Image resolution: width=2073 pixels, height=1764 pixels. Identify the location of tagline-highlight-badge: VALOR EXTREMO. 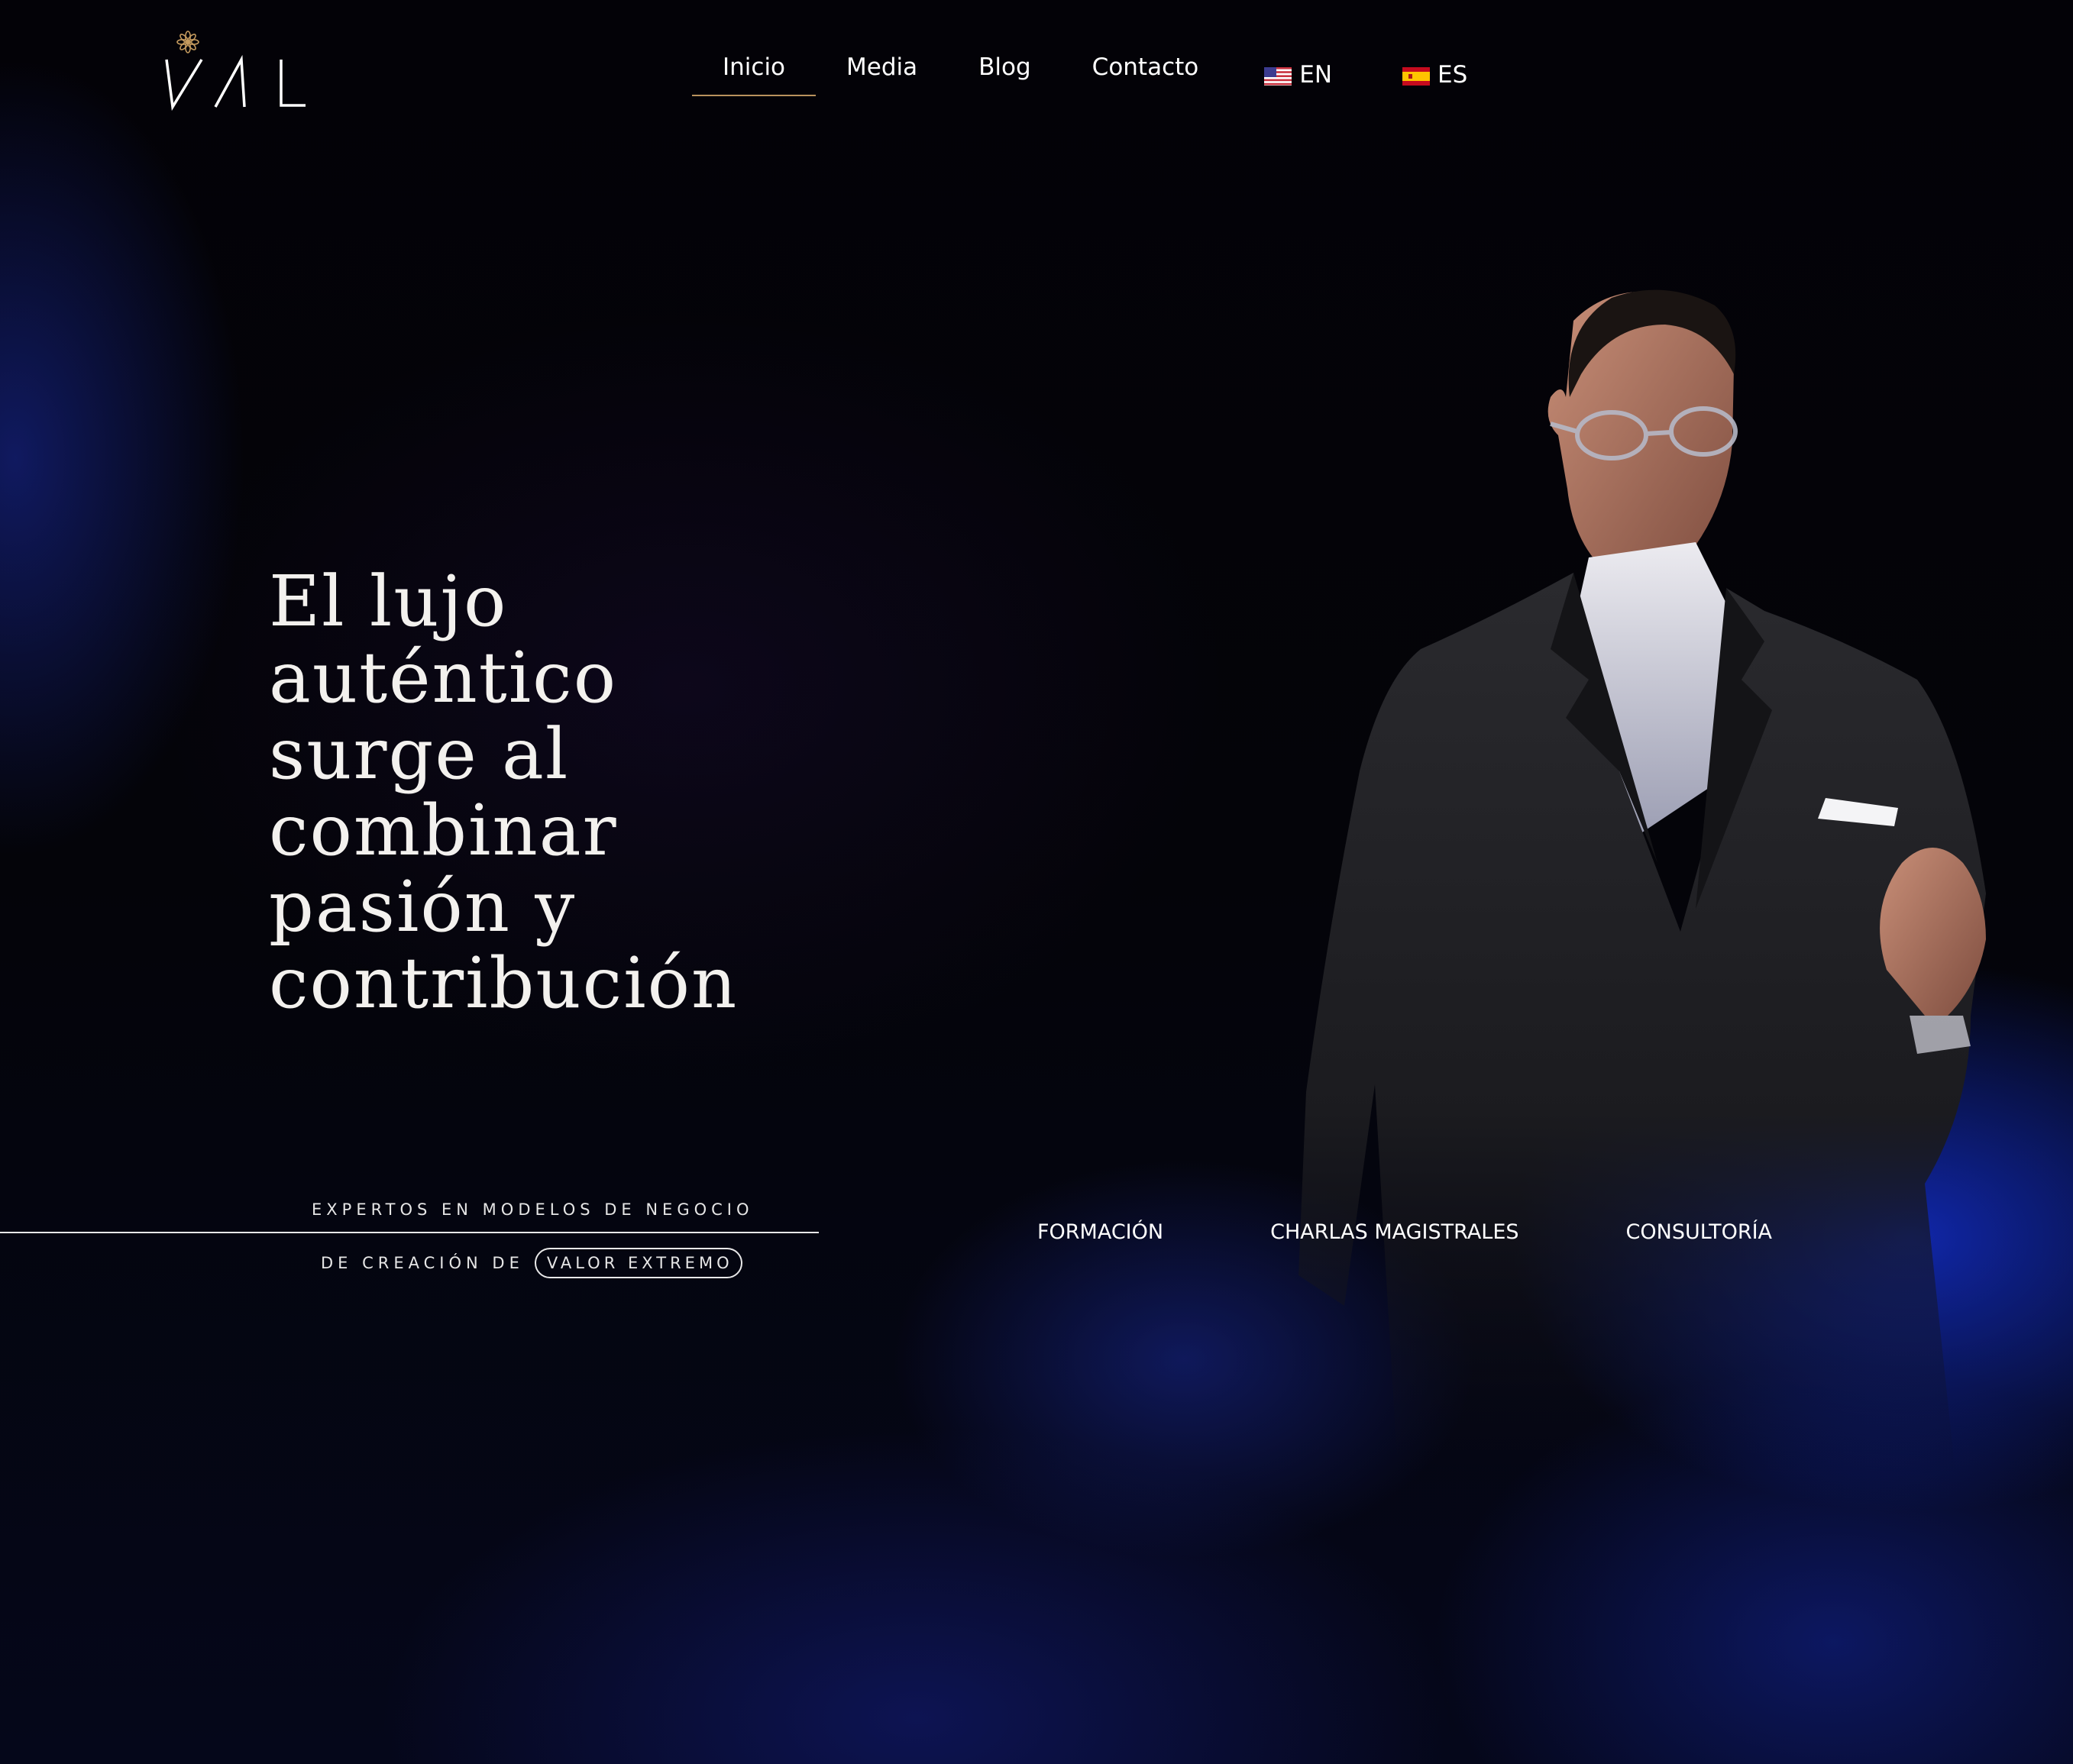
(638, 1263).